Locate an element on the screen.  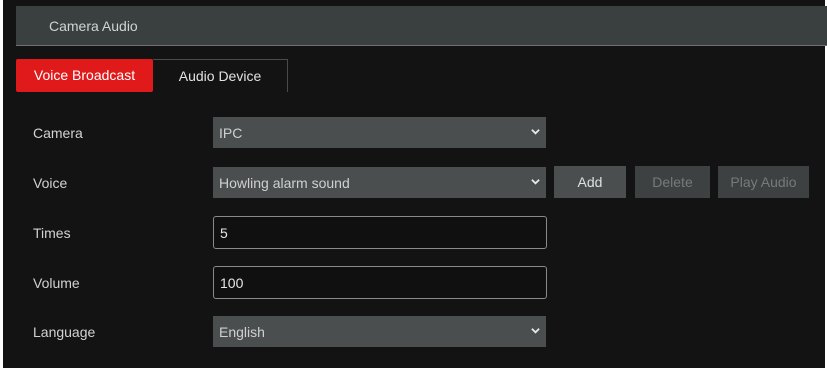
language-select: English is located at coordinates (379, 331).